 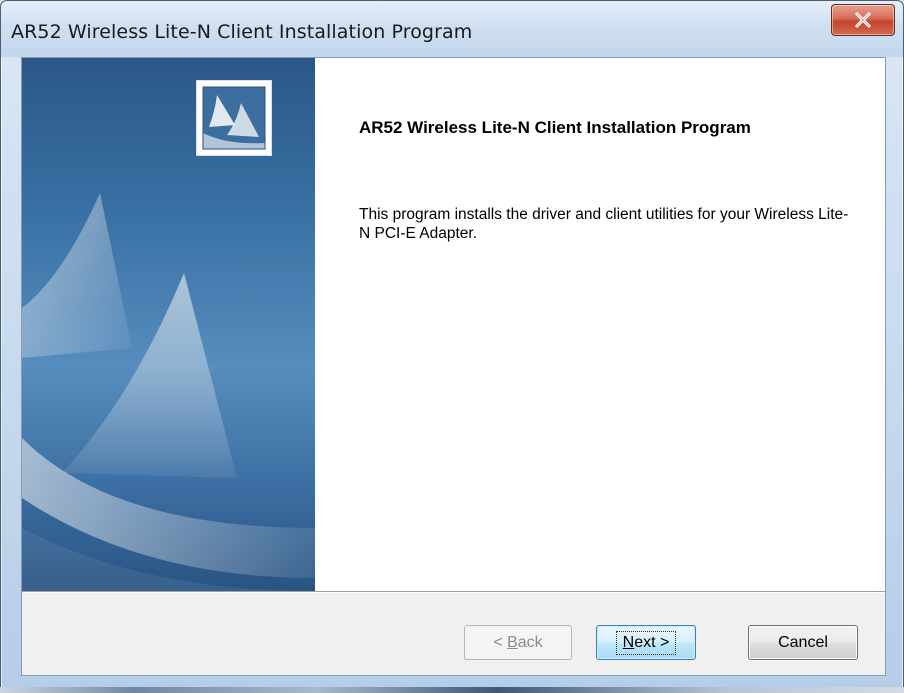 I want to click on cancel-button-label: Cancel, so click(x=803, y=642).